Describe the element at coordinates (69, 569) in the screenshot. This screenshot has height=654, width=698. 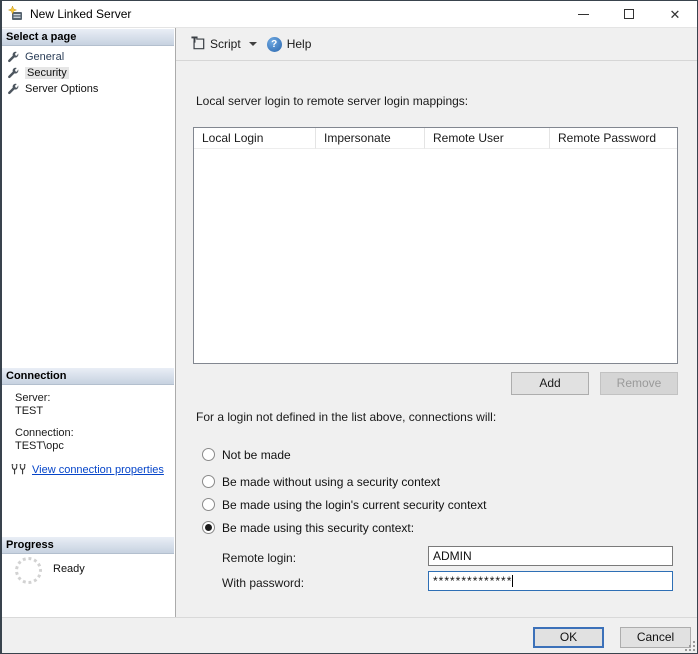
I see `progress-status: Ready` at that location.